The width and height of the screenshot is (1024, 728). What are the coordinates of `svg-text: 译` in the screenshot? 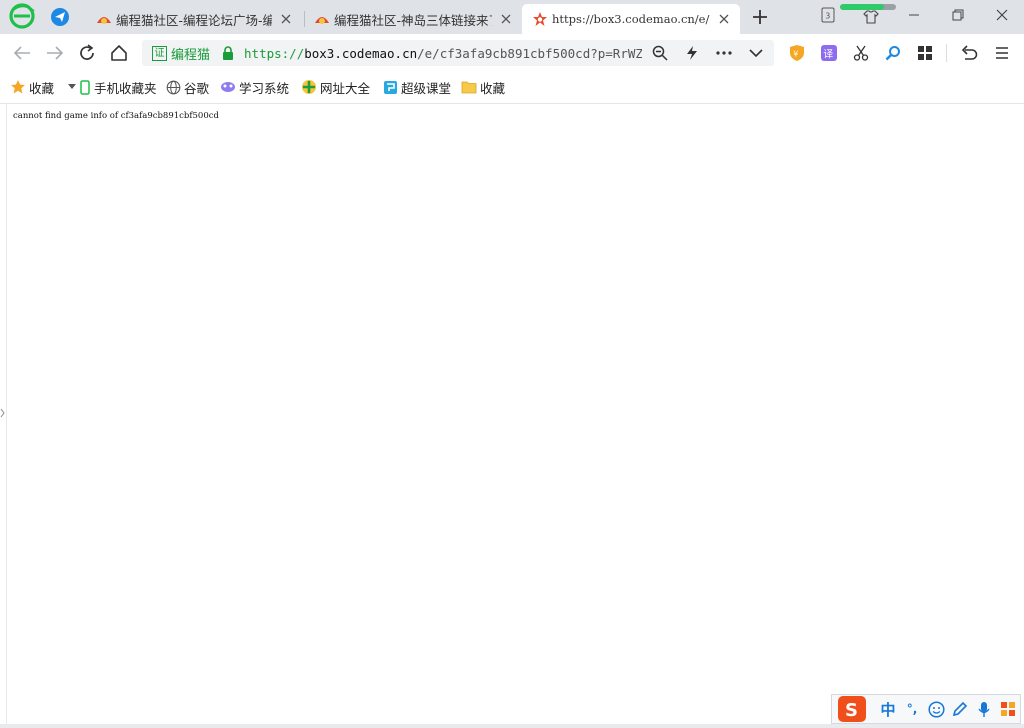 It's located at (828, 55).